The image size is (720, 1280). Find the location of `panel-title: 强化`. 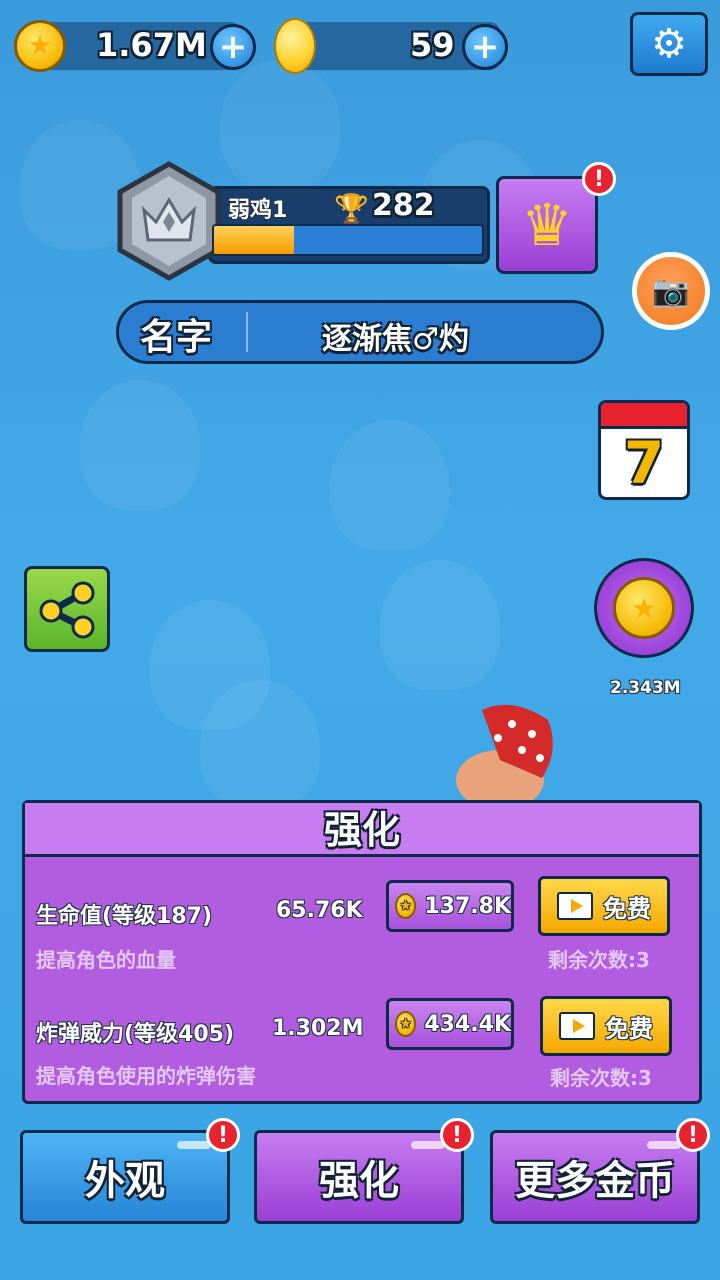

panel-title: 强化 is located at coordinates (362, 830).